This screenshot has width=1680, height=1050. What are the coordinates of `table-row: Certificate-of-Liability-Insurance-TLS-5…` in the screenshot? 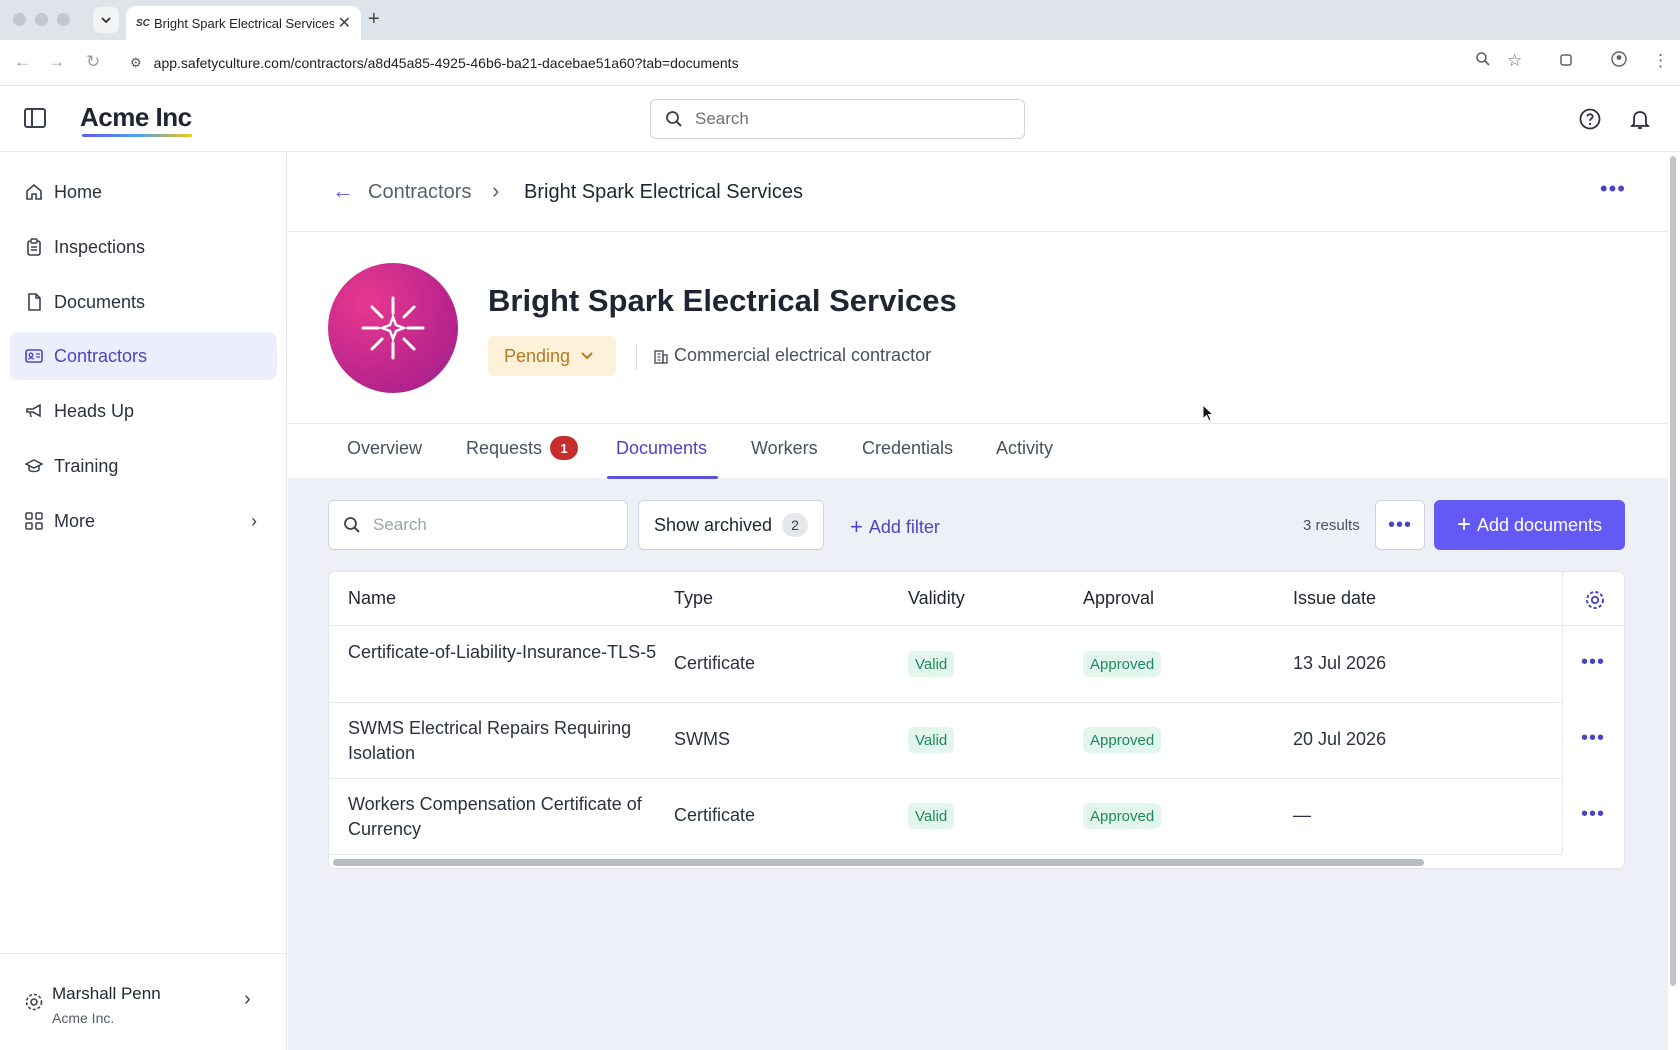 It's located at (945, 665).